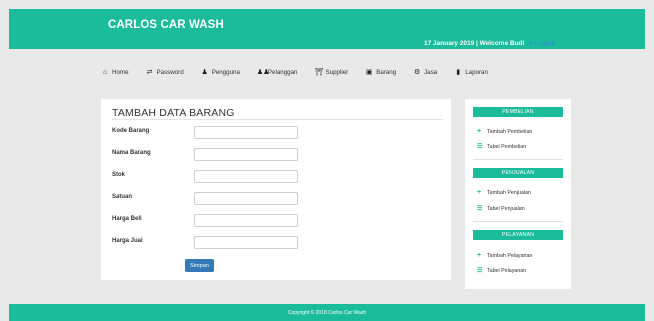 Image resolution: width=654 pixels, height=321 pixels. Describe the element at coordinates (458, 72) in the screenshot. I see `file-icon: ▮` at that location.